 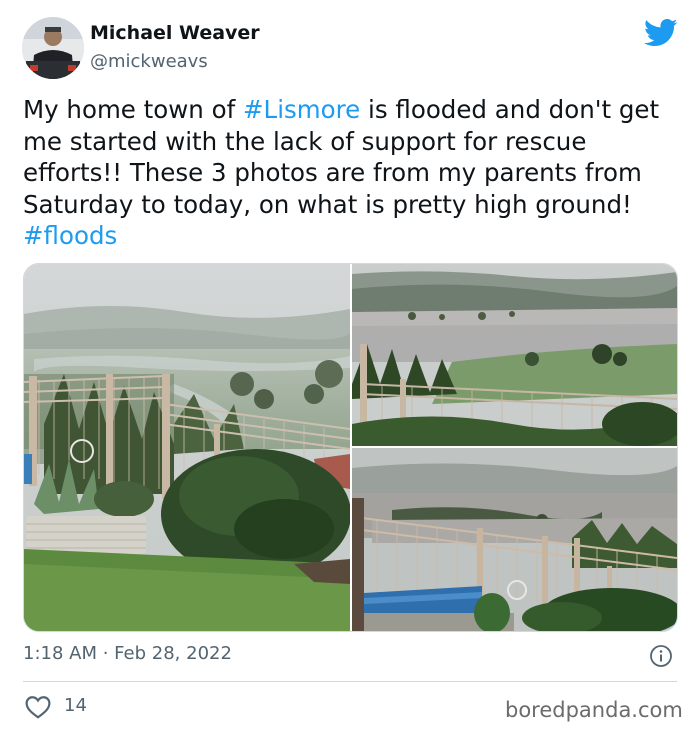 What do you see at coordinates (175, 33) in the screenshot?
I see `author-name: Michael Weaver` at bounding box center [175, 33].